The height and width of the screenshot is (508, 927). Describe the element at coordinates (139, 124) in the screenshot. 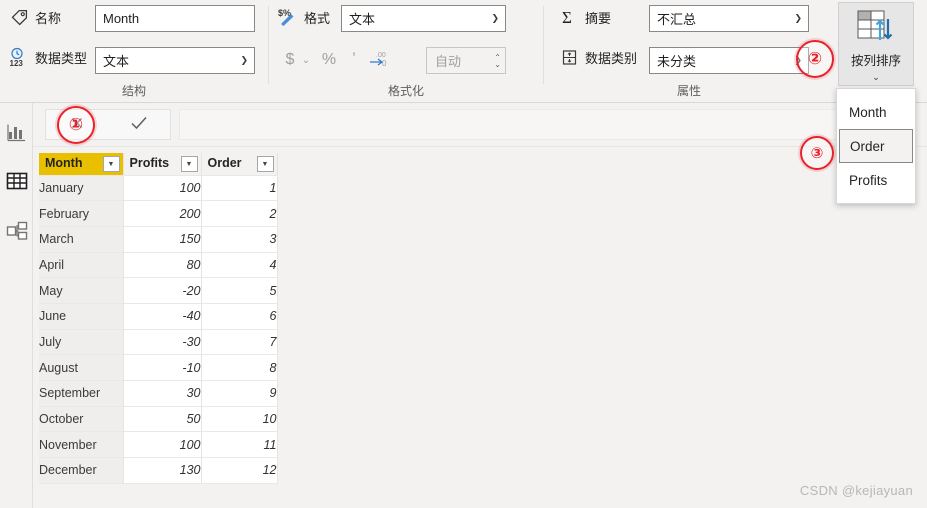

I see `formula-accept-button` at that location.